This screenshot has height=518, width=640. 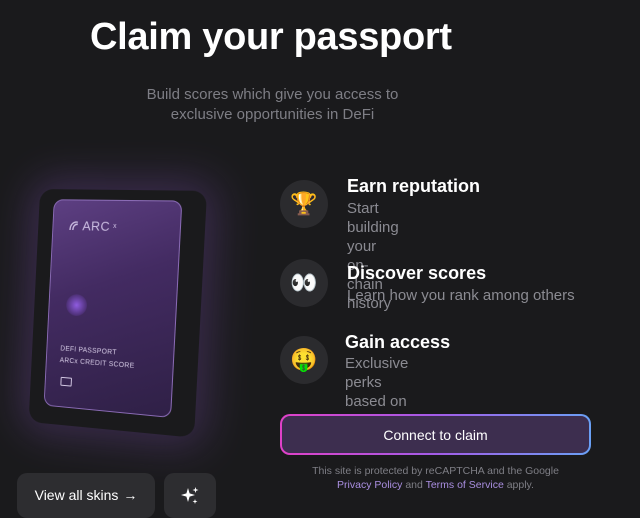 I want to click on feature-title: Discover scores, so click(x=417, y=273).